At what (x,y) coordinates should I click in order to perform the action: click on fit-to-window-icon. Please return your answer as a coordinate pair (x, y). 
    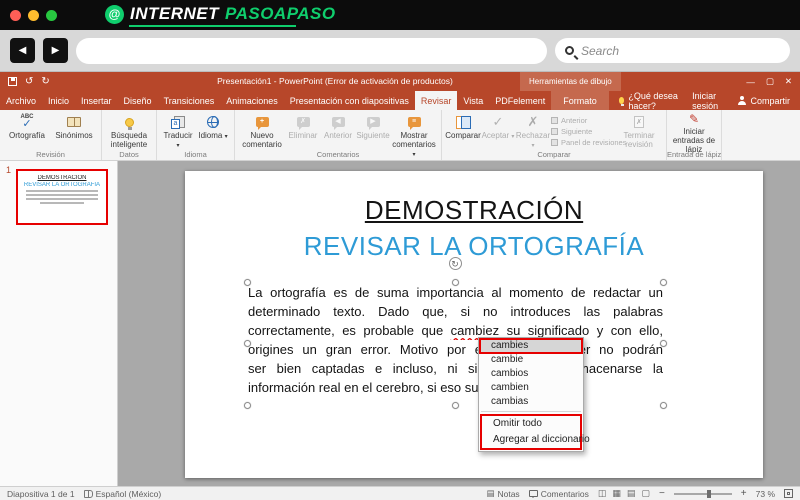
    Looking at the image, I should click on (788, 493).